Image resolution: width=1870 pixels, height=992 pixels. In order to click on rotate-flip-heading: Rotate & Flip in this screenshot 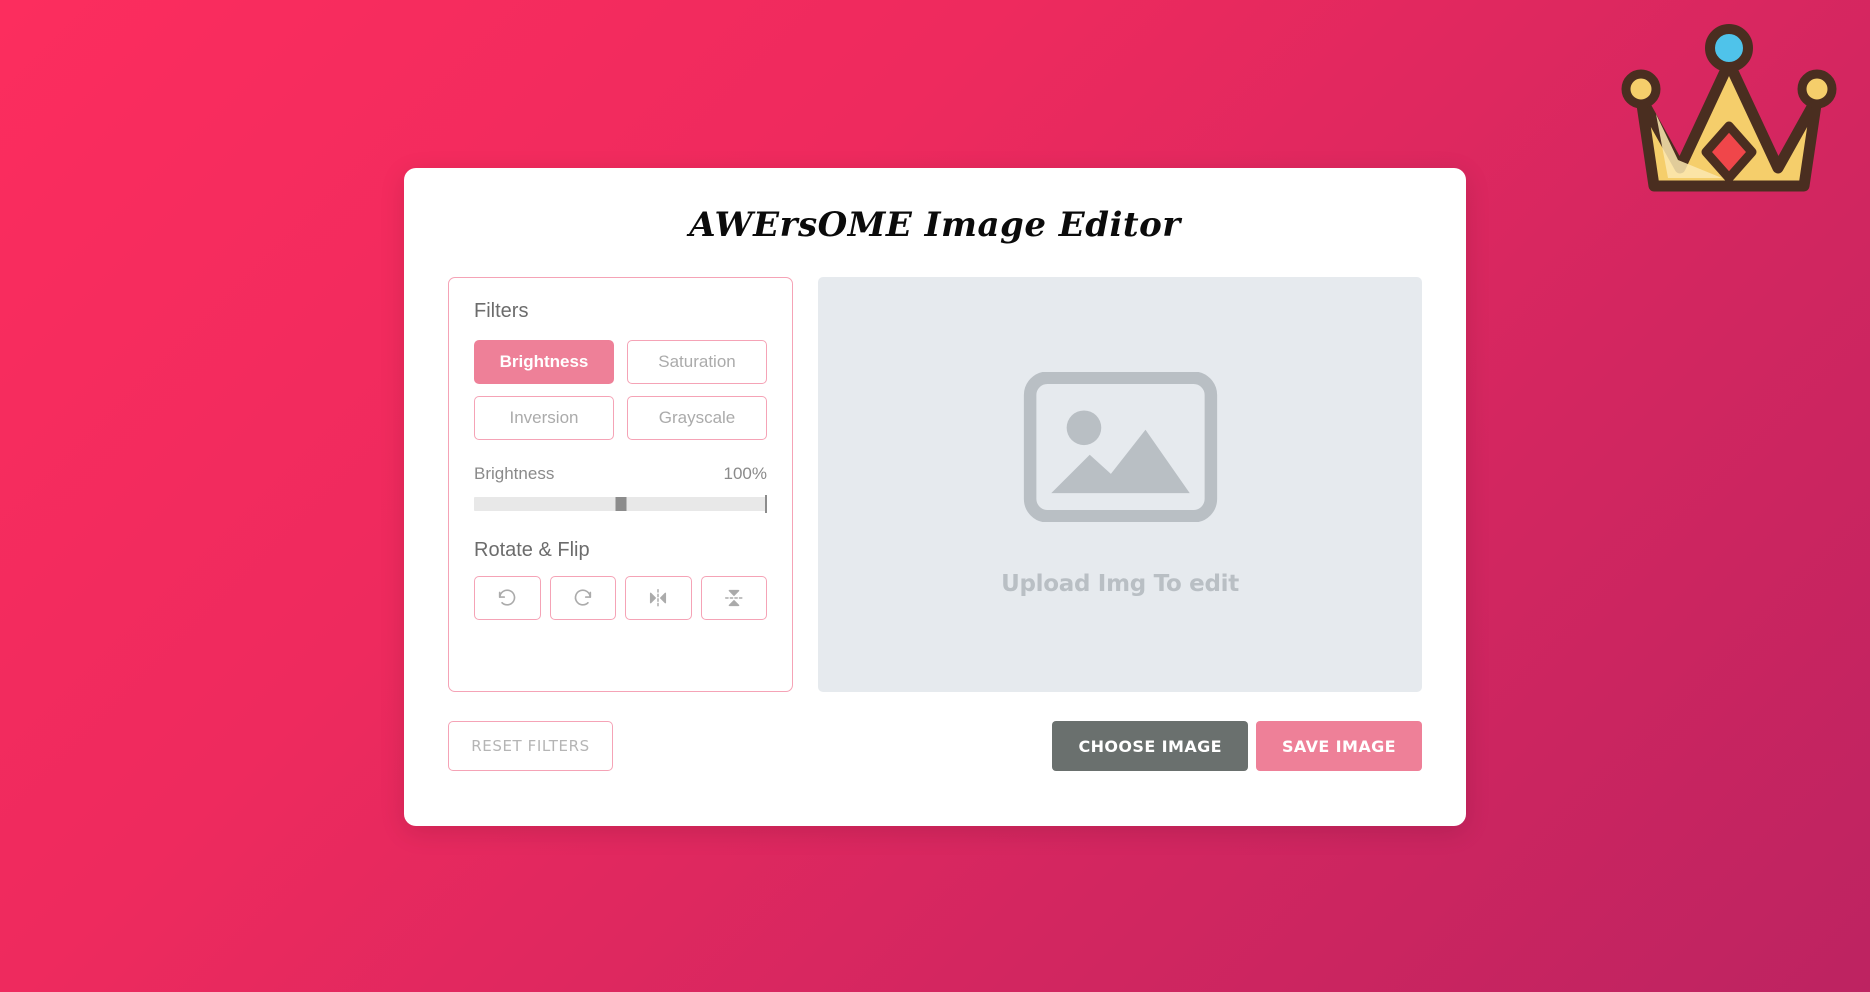, I will do `click(532, 550)`.